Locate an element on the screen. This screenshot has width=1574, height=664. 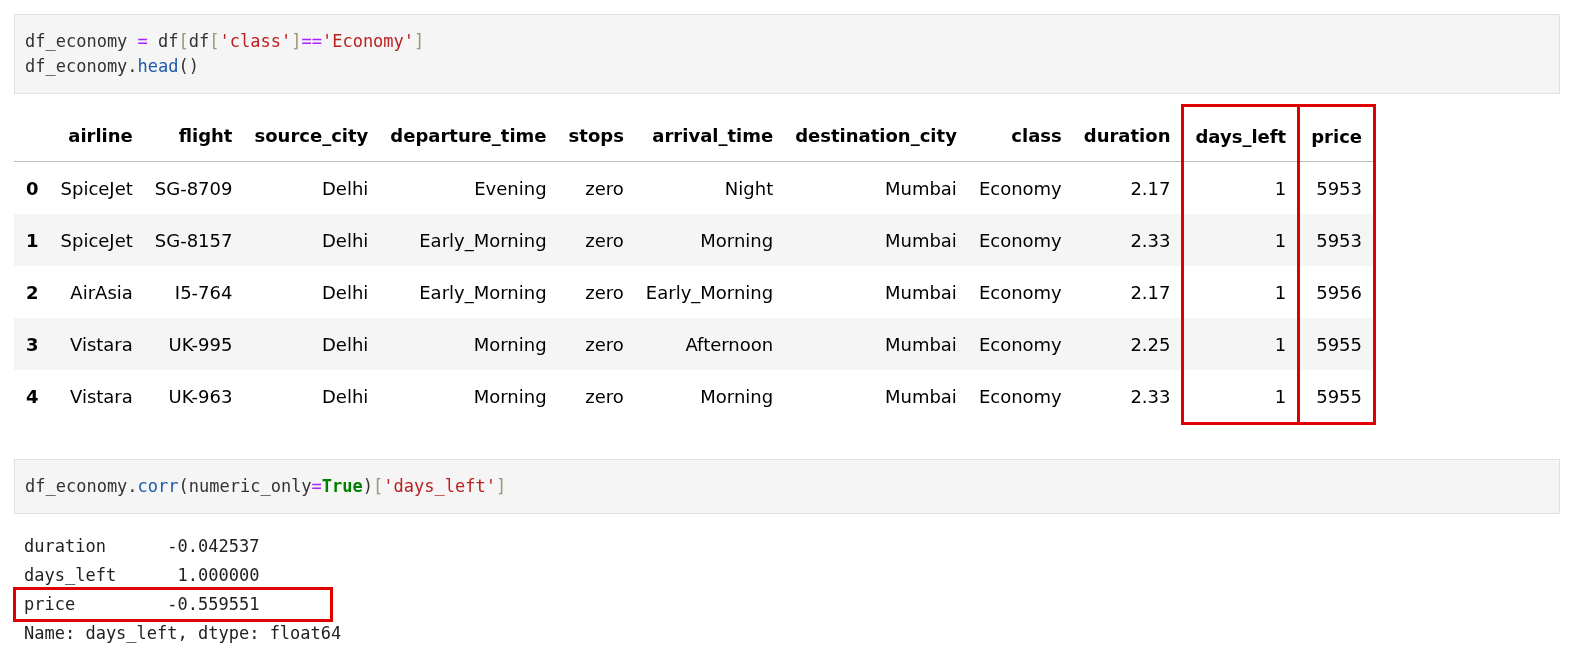
output-line: price -0.559551 is located at coordinates (173, 604).